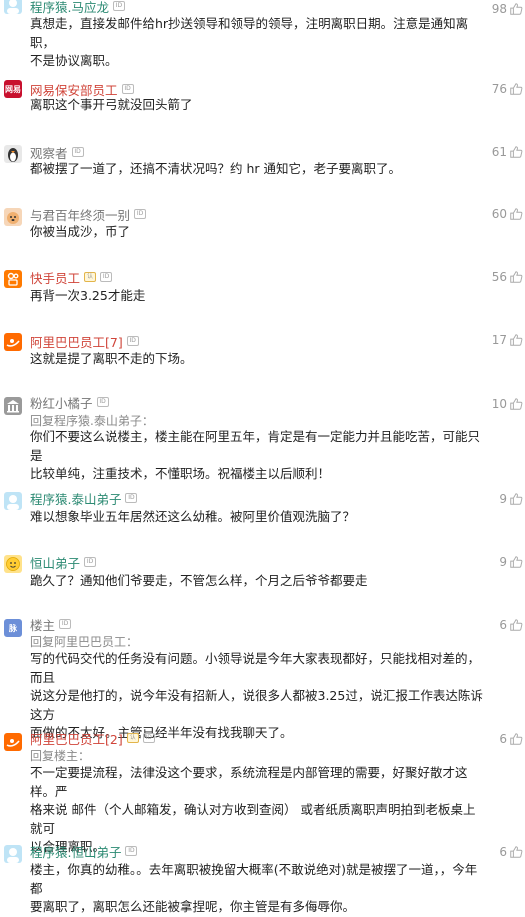 This screenshot has width=525, height=917. What do you see at coordinates (193, 516) in the screenshot?
I see `comment-body: 难以想象毕业五年居然还这么幼稚。被阿里价值观洗脑了？` at bounding box center [193, 516].